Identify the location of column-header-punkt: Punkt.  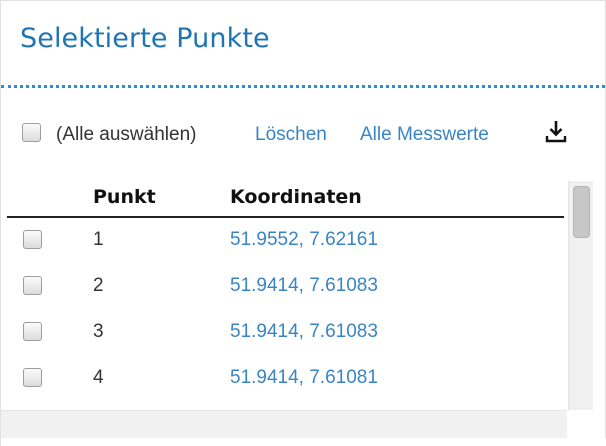
(124, 197).